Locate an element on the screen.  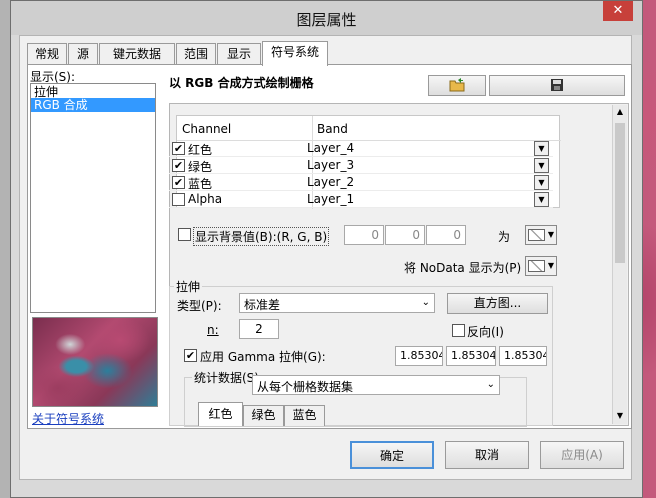
statistics-select: 从每个栅格数据集 ⌄ is located at coordinates (376, 385).